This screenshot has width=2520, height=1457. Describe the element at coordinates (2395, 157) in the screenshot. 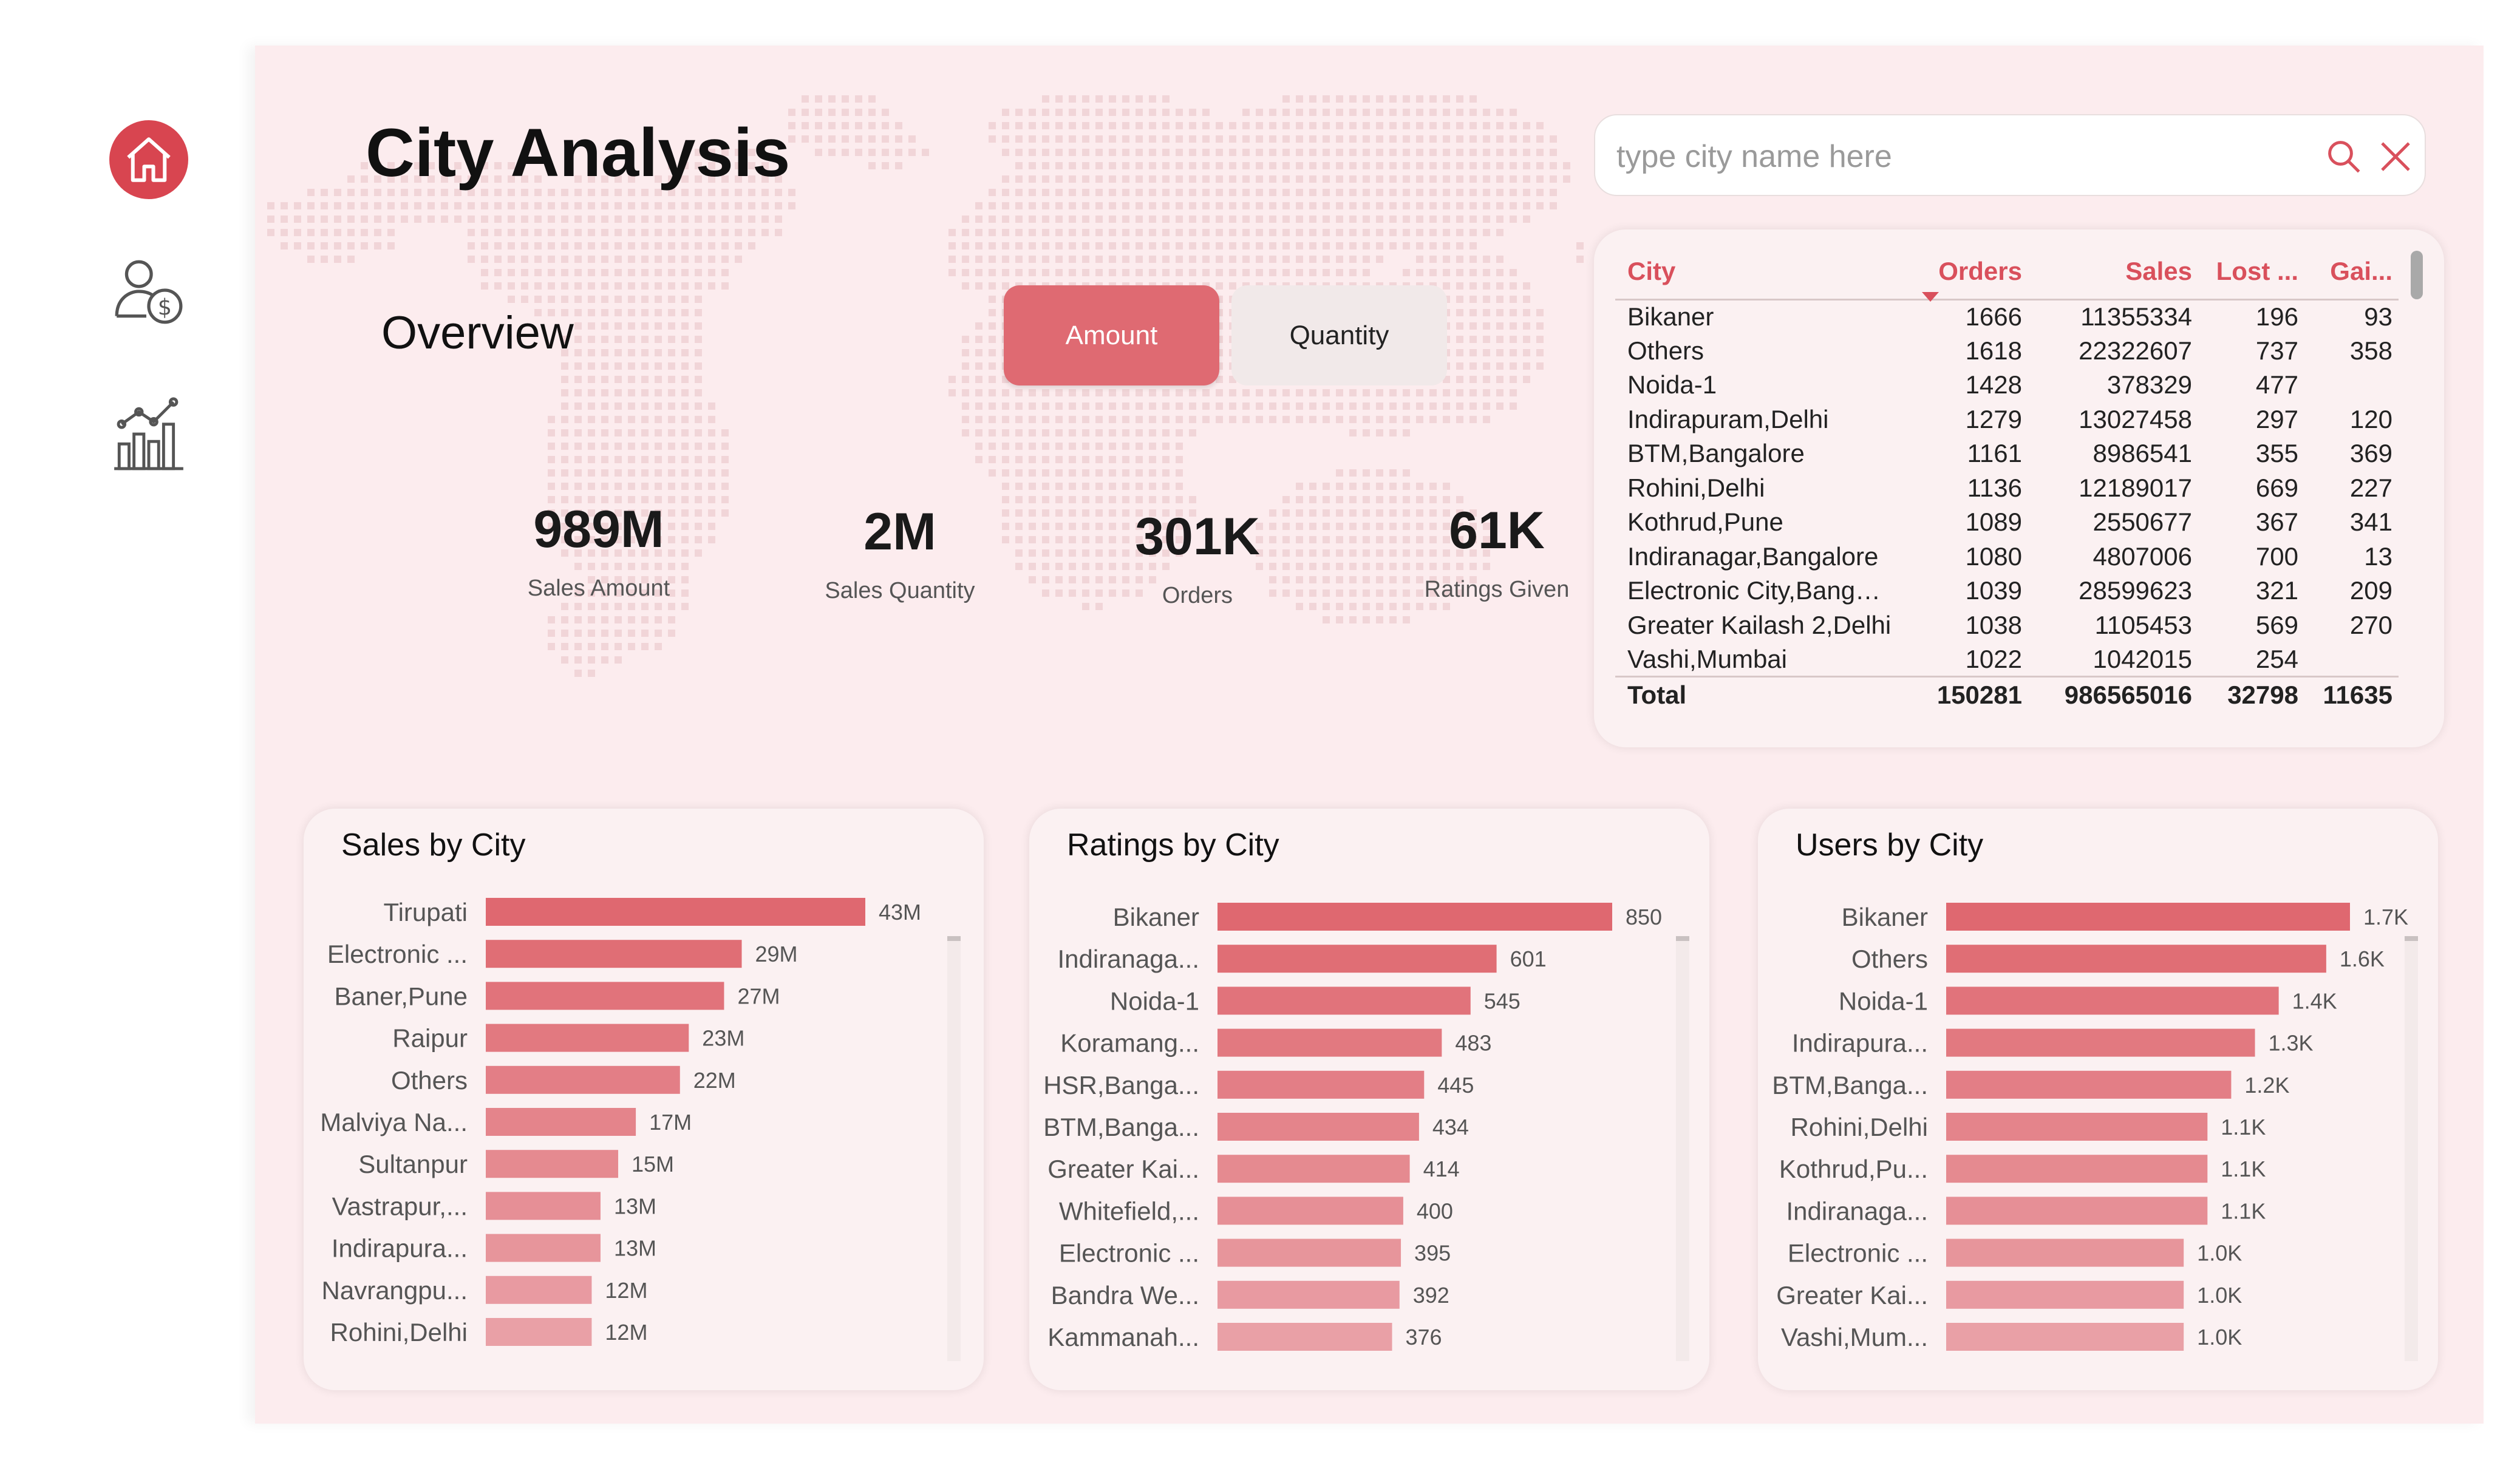

I see `clear-search-icon` at that location.